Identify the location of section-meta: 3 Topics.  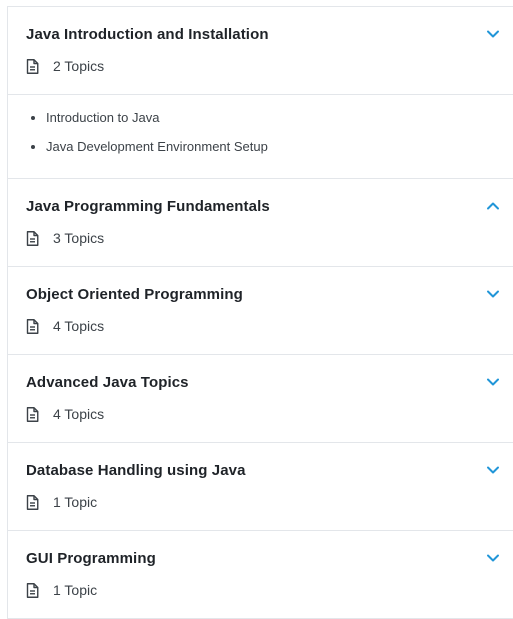
(261, 238).